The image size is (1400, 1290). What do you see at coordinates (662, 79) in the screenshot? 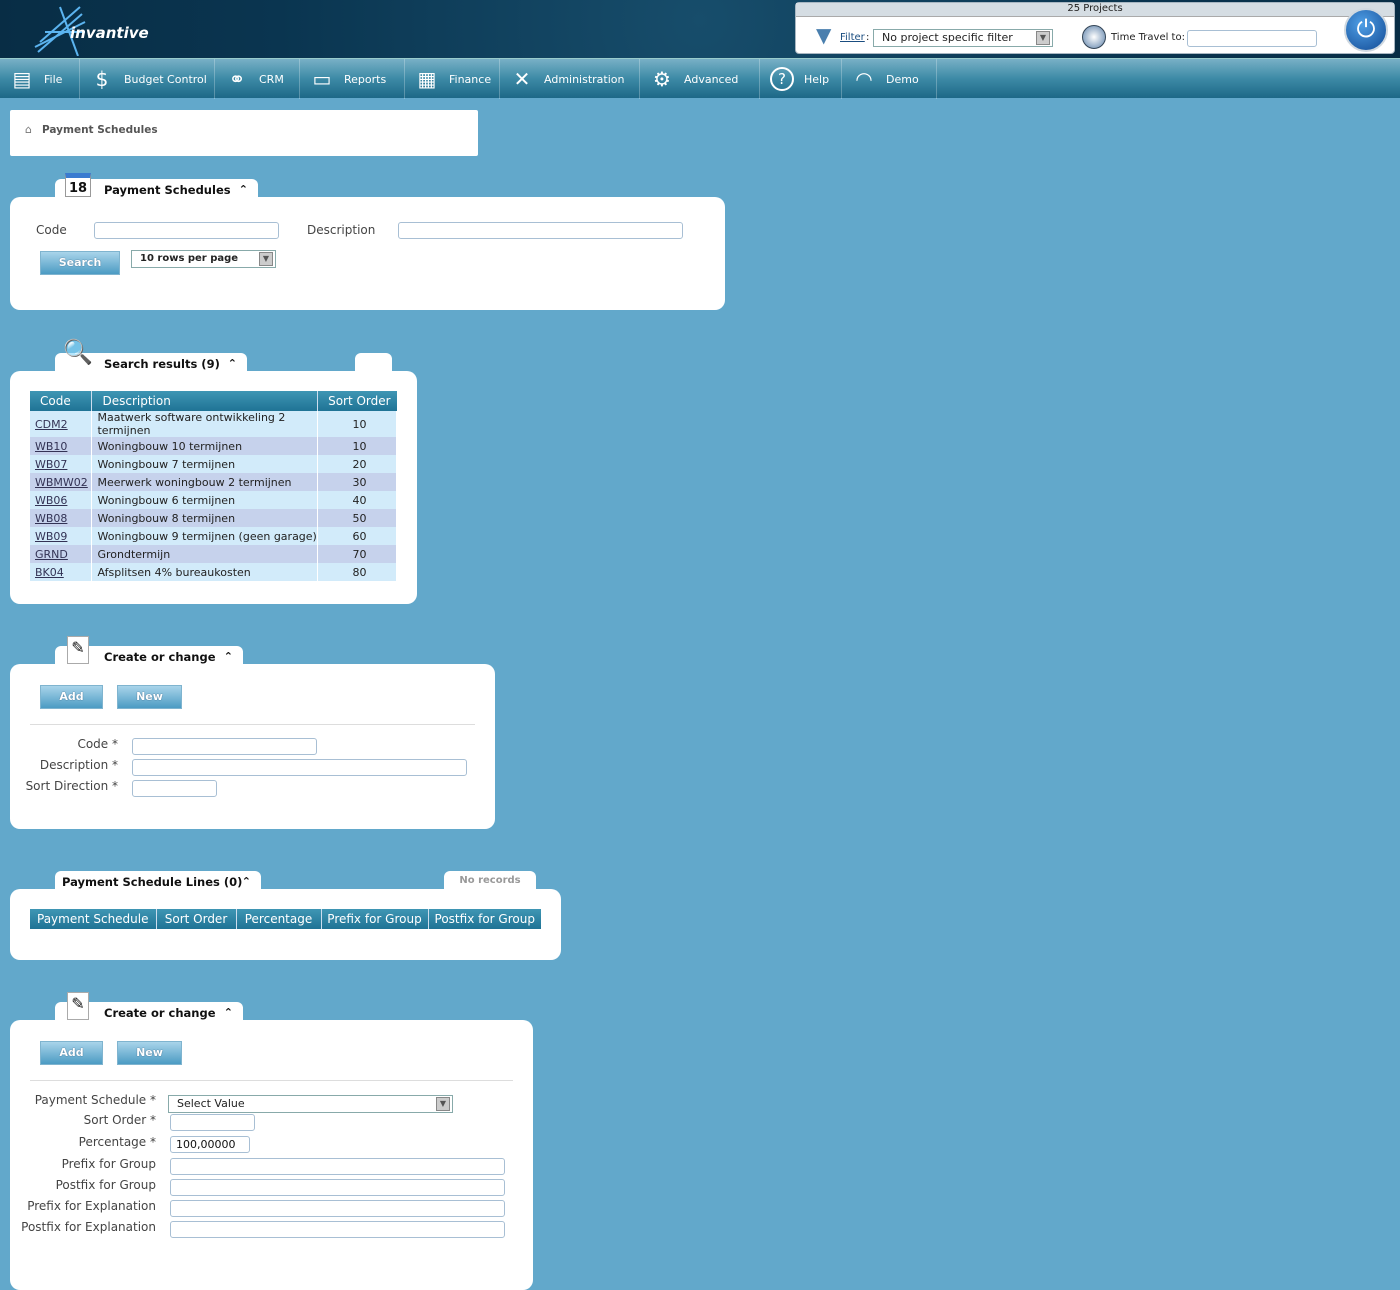
I see `gears-icon: ⚙` at bounding box center [662, 79].